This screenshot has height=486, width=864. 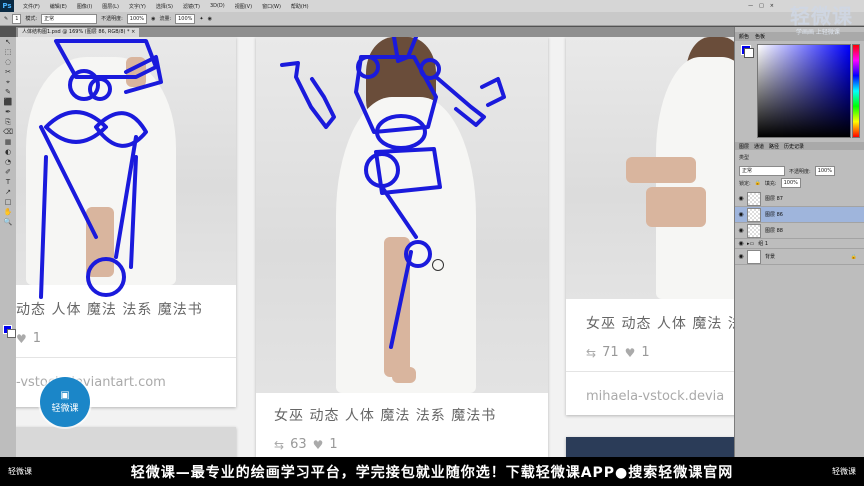 What do you see at coordinates (8, 152) in the screenshot?
I see `blur-tool-icon: ◐` at bounding box center [8, 152].